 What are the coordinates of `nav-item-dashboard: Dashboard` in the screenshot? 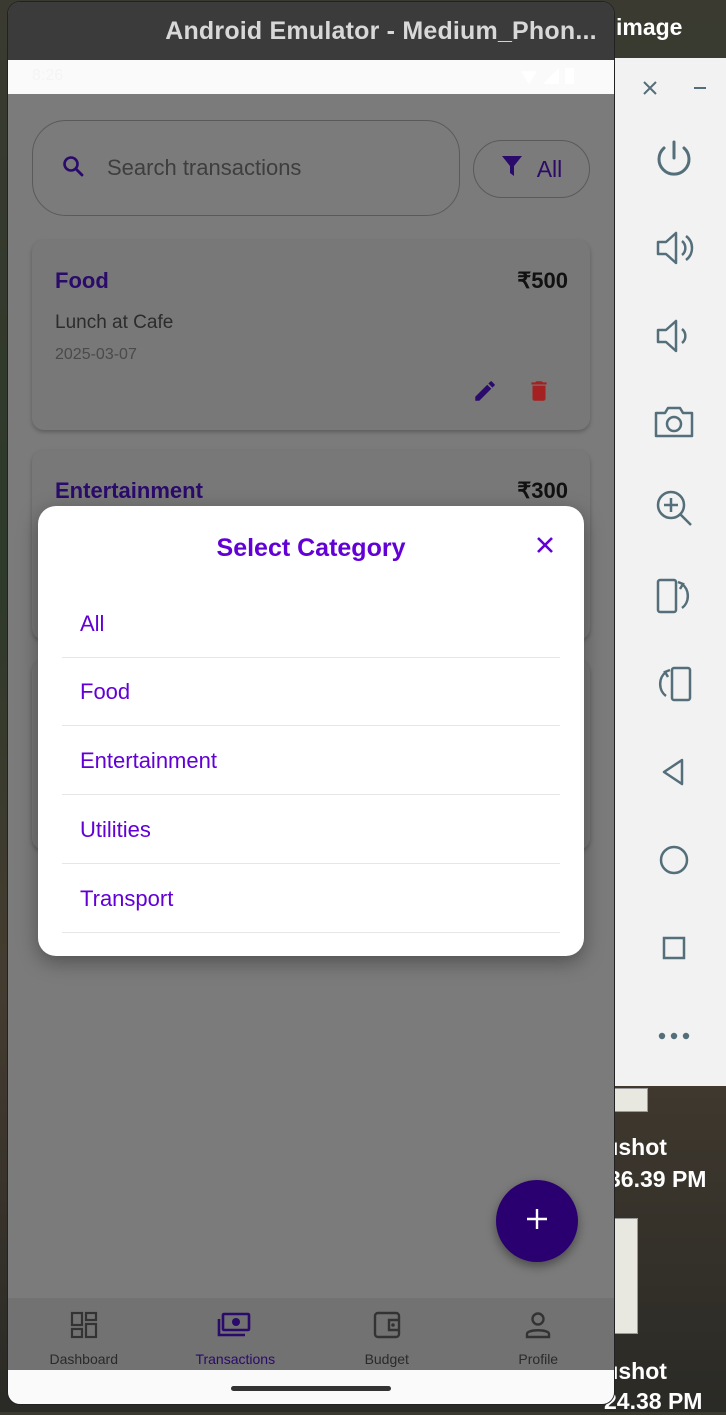 It's located at (84, 1334).